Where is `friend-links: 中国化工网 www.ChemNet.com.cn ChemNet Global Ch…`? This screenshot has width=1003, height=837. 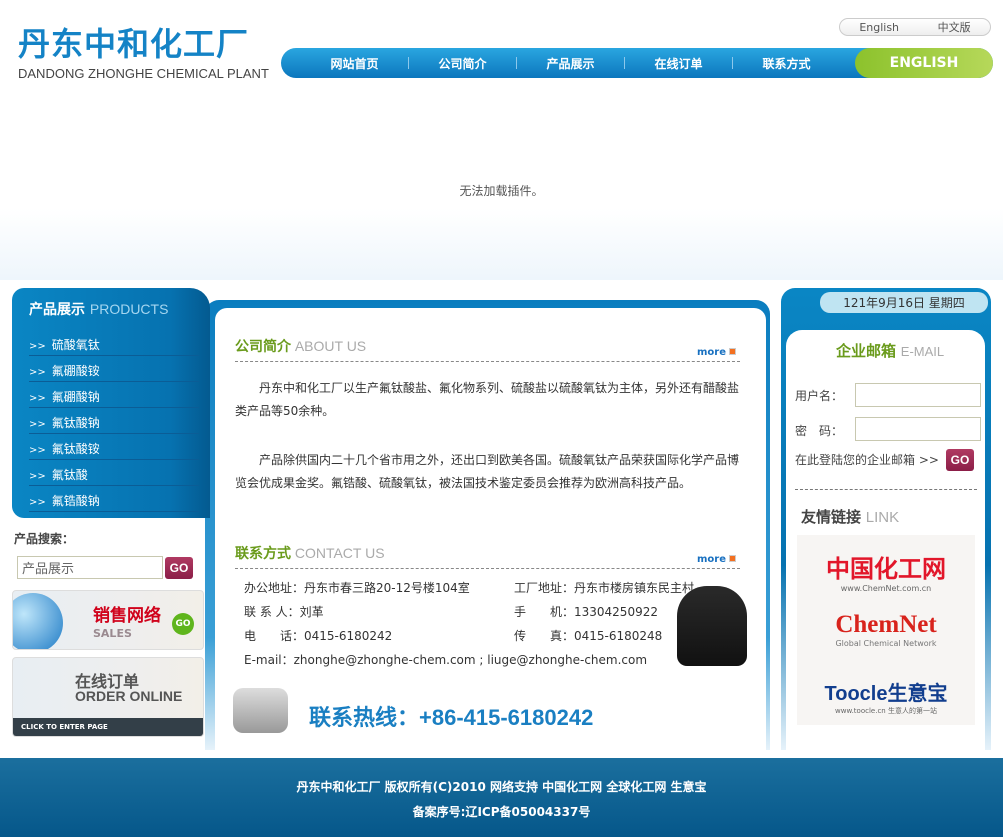 friend-links: 中国化工网 www.ChemNet.com.cn ChemNet Global Ch… is located at coordinates (886, 630).